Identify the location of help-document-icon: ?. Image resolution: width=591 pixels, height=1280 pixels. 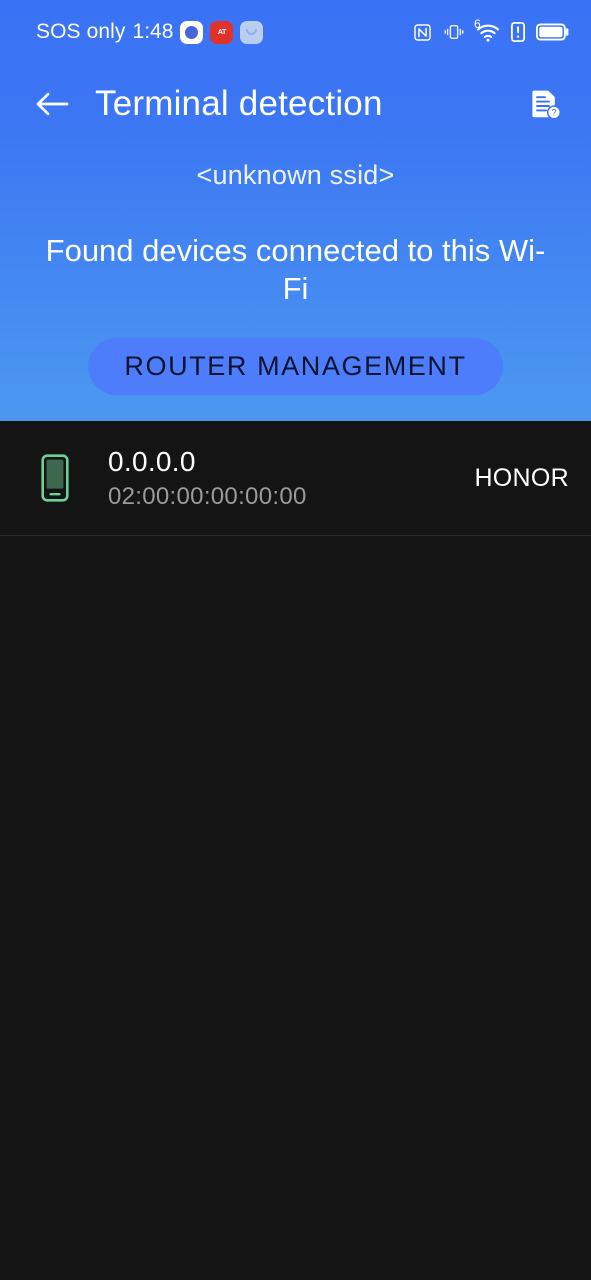
(545, 104).